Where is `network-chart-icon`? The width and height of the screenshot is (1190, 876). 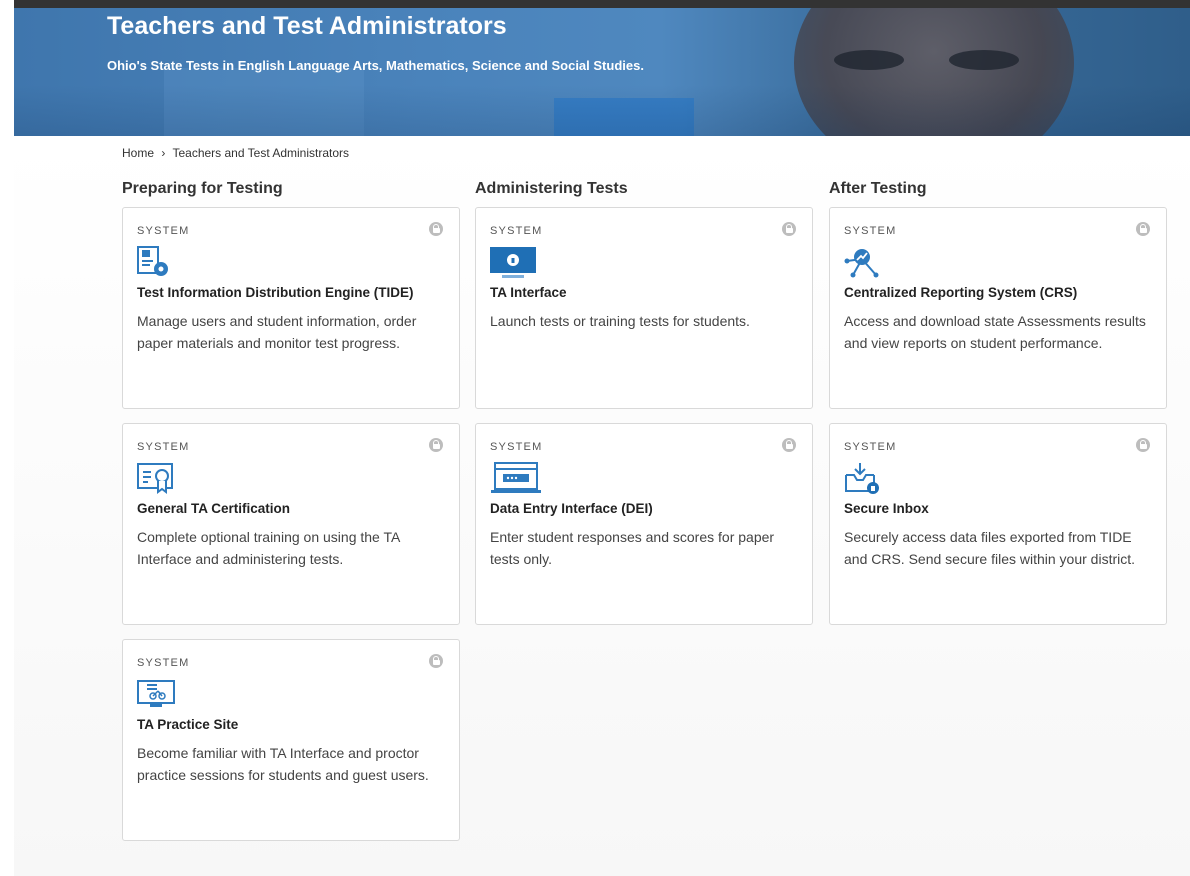
network-chart-icon is located at coordinates (862, 262).